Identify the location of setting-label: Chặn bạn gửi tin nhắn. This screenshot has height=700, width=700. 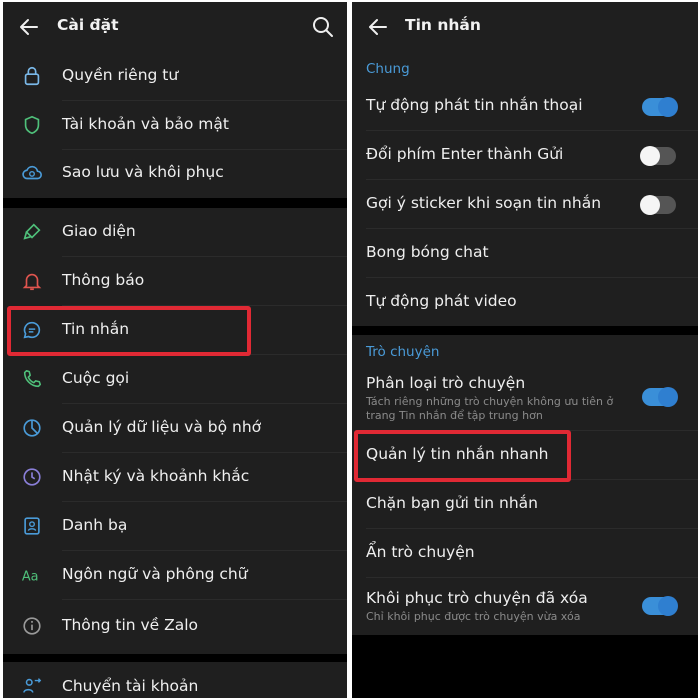
(452, 503).